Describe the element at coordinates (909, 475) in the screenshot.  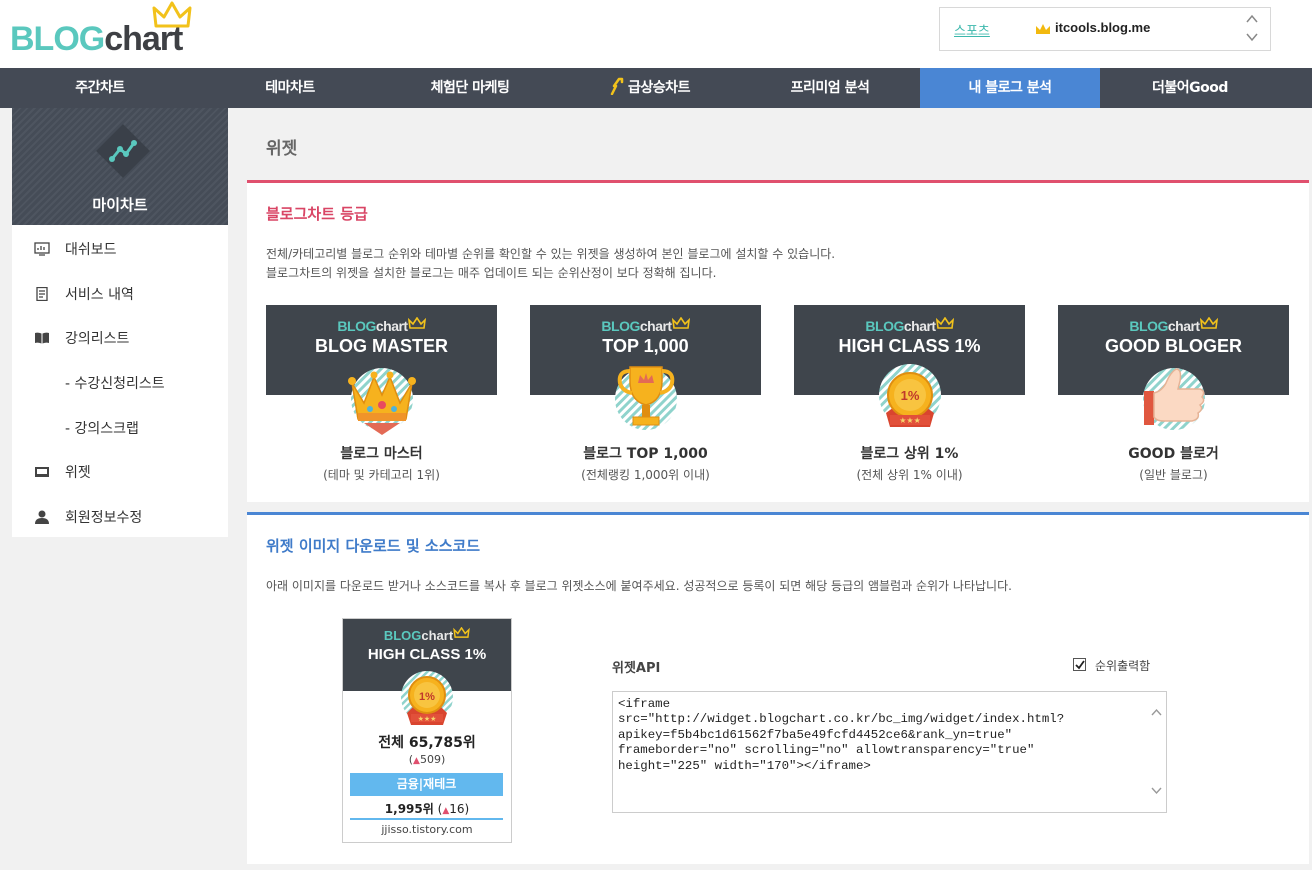
I see `badge-subtitle: (전체 상위 1% 이내)` at that location.